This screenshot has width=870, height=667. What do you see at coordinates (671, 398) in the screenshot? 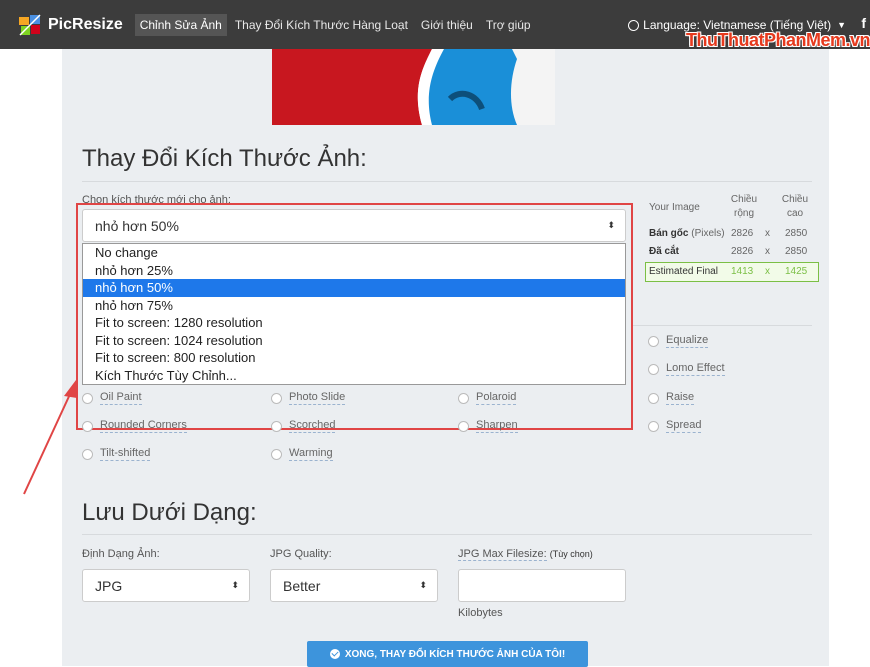
I see `effect-raise: Raise` at bounding box center [671, 398].